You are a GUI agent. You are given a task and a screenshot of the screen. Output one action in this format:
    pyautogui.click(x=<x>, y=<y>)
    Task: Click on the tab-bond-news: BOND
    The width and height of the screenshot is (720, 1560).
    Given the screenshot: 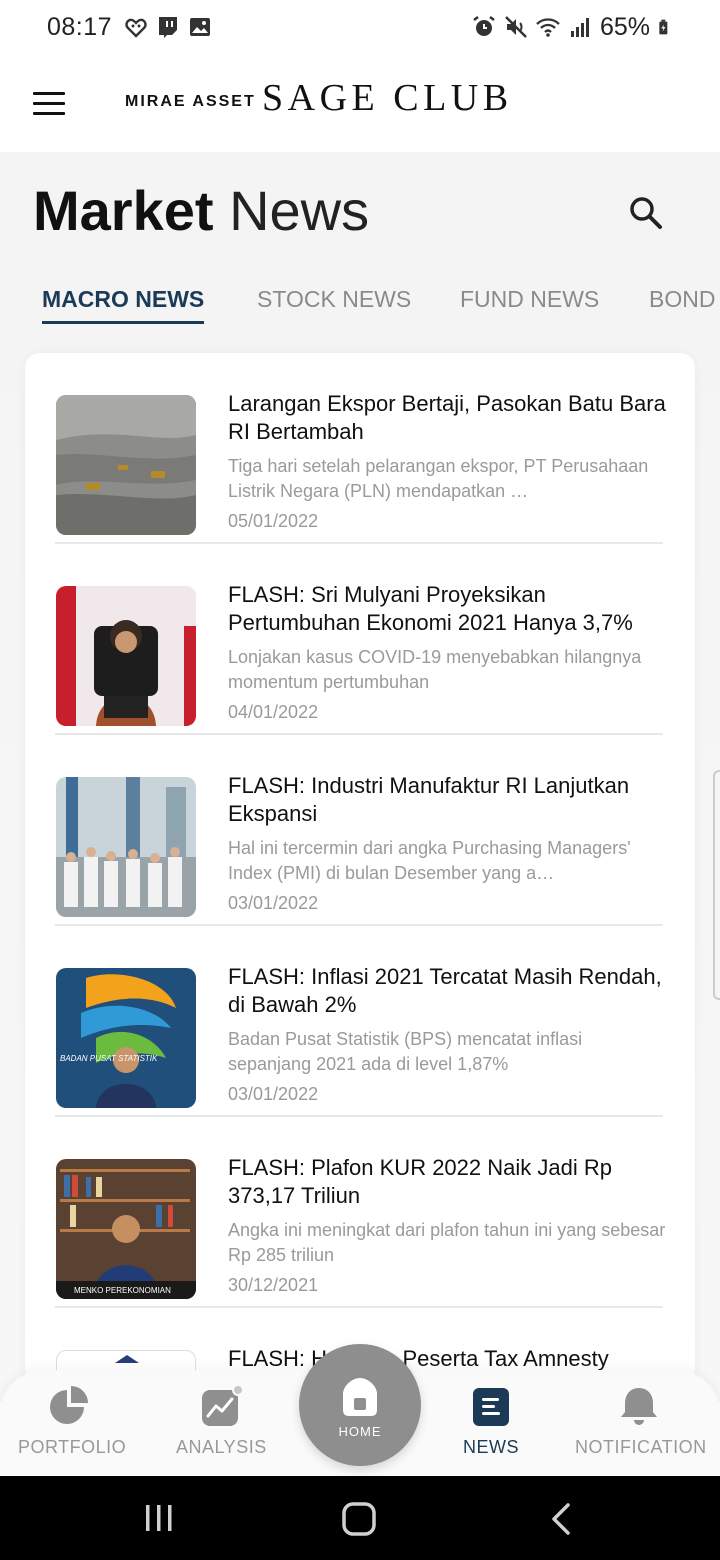 What is the action you would take?
    pyautogui.click(x=682, y=299)
    